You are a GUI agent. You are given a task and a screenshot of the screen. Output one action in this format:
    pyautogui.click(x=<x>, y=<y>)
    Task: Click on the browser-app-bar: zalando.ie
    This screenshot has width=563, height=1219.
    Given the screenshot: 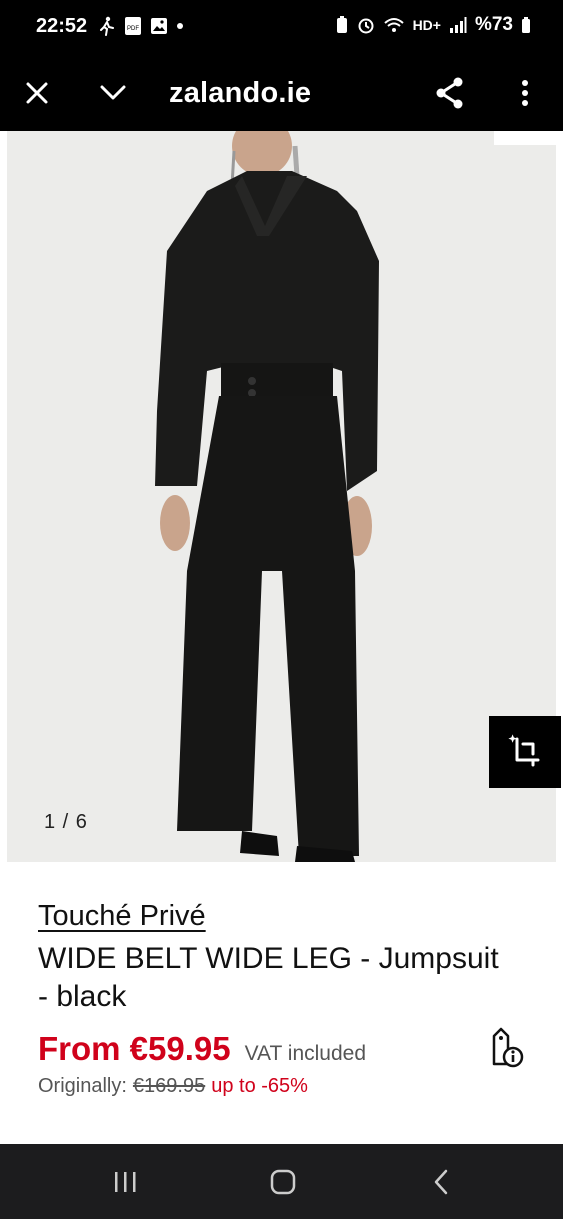 What is the action you would take?
    pyautogui.click(x=281, y=93)
    